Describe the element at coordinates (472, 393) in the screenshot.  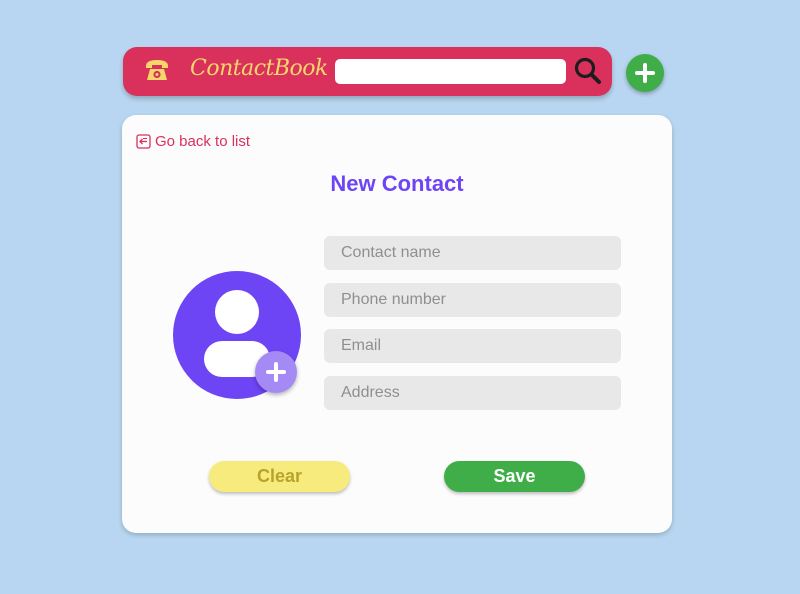
I see `address-field` at that location.